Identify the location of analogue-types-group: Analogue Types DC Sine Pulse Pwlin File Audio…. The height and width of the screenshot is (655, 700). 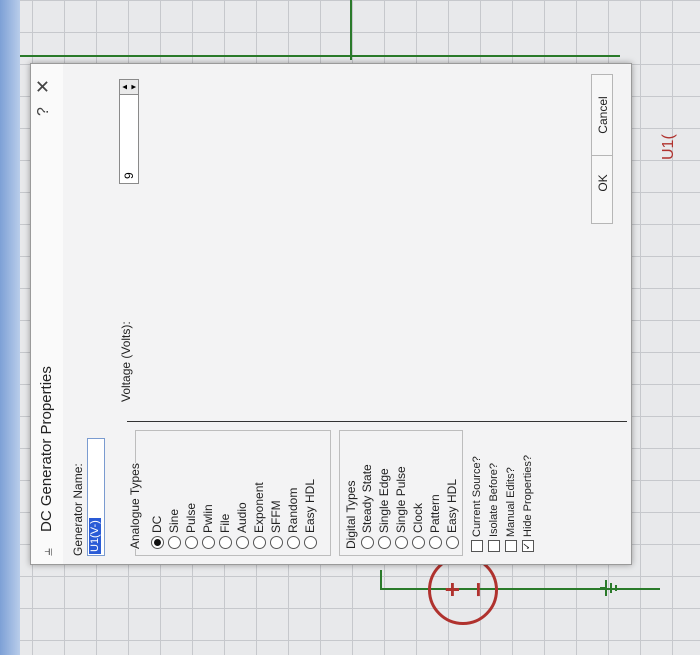
(229, 493).